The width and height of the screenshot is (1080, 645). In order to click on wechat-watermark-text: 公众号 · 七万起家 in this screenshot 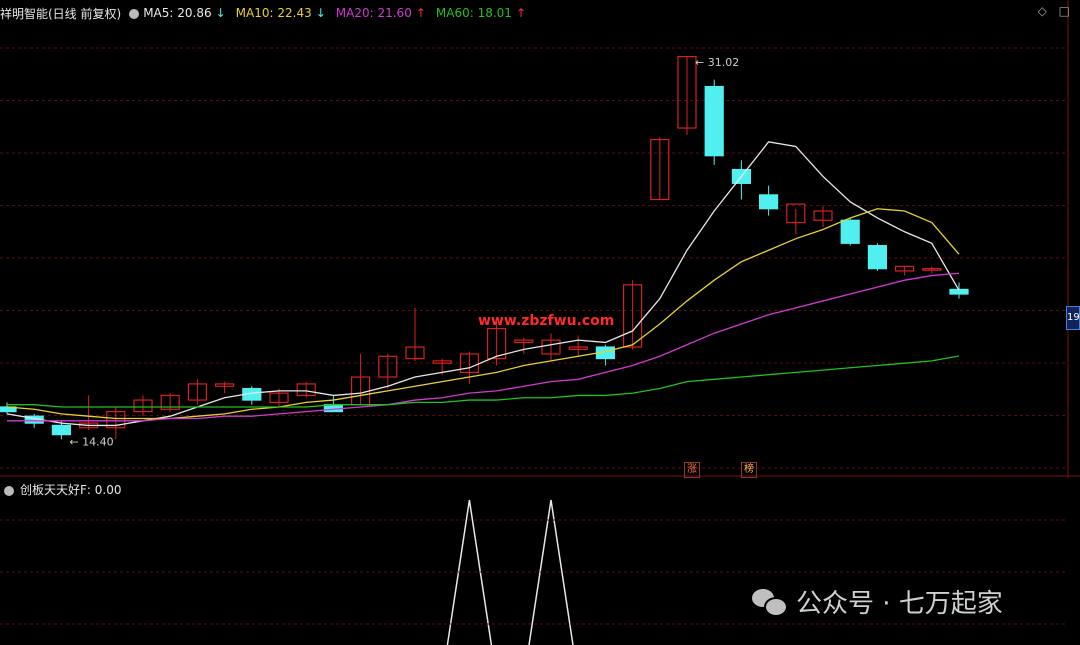, I will do `click(899, 604)`.